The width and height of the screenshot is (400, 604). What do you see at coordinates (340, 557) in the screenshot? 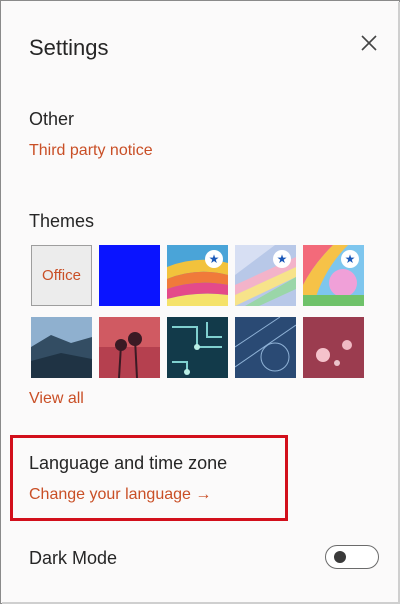
I see `toggle-knob` at bounding box center [340, 557].